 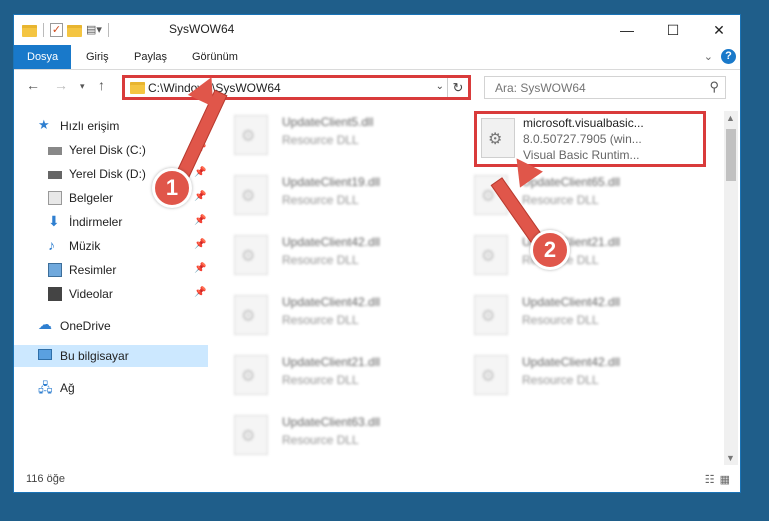 What do you see at coordinates (107, 174) in the screenshot?
I see `nav-label: Yerel Disk (D:)` at bounding box center [107, 174].